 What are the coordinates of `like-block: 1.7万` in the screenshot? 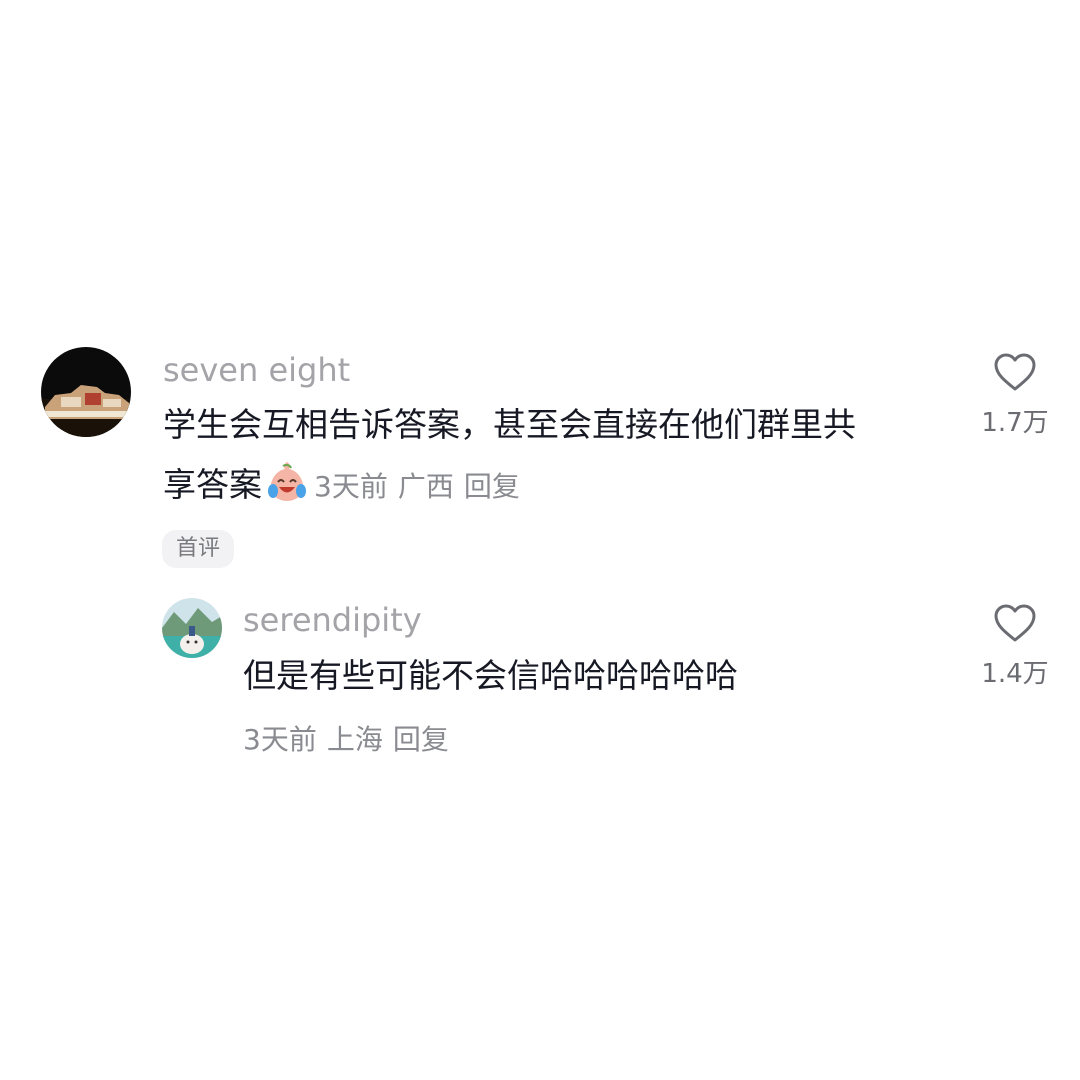 It's located at (1015, 395).